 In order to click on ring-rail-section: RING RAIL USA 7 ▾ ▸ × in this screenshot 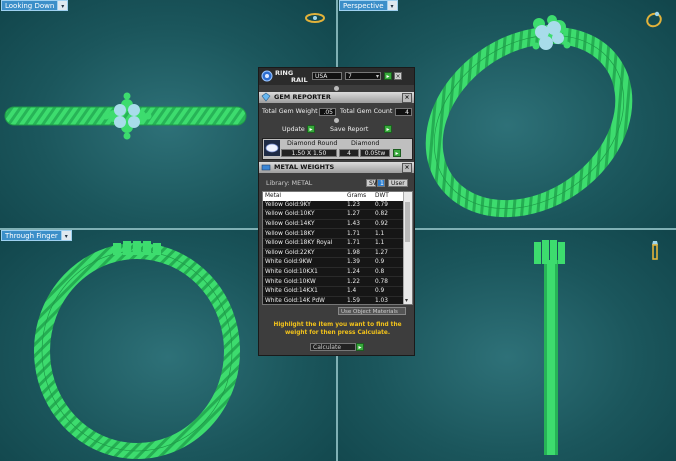, I will do `click(336, 76)`.